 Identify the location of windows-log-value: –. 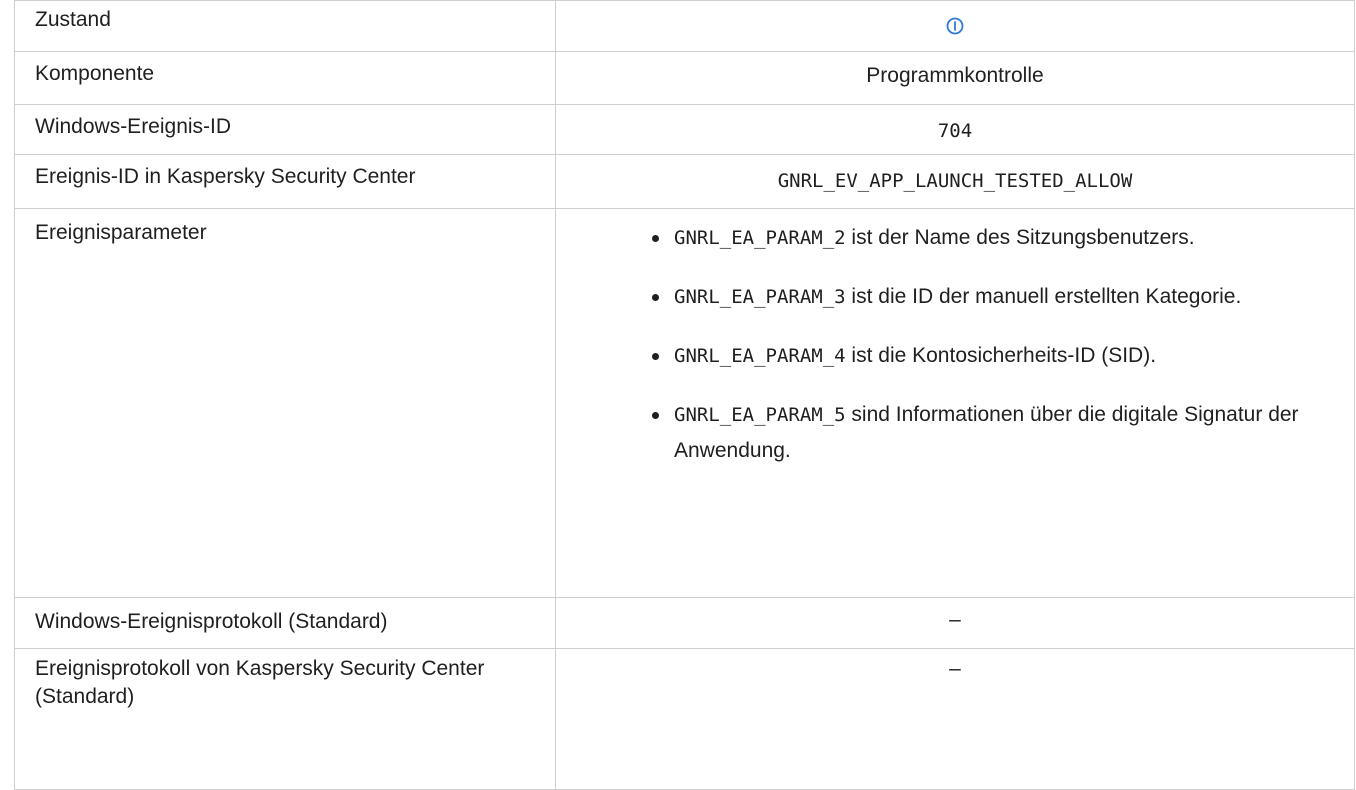
(955, 623).